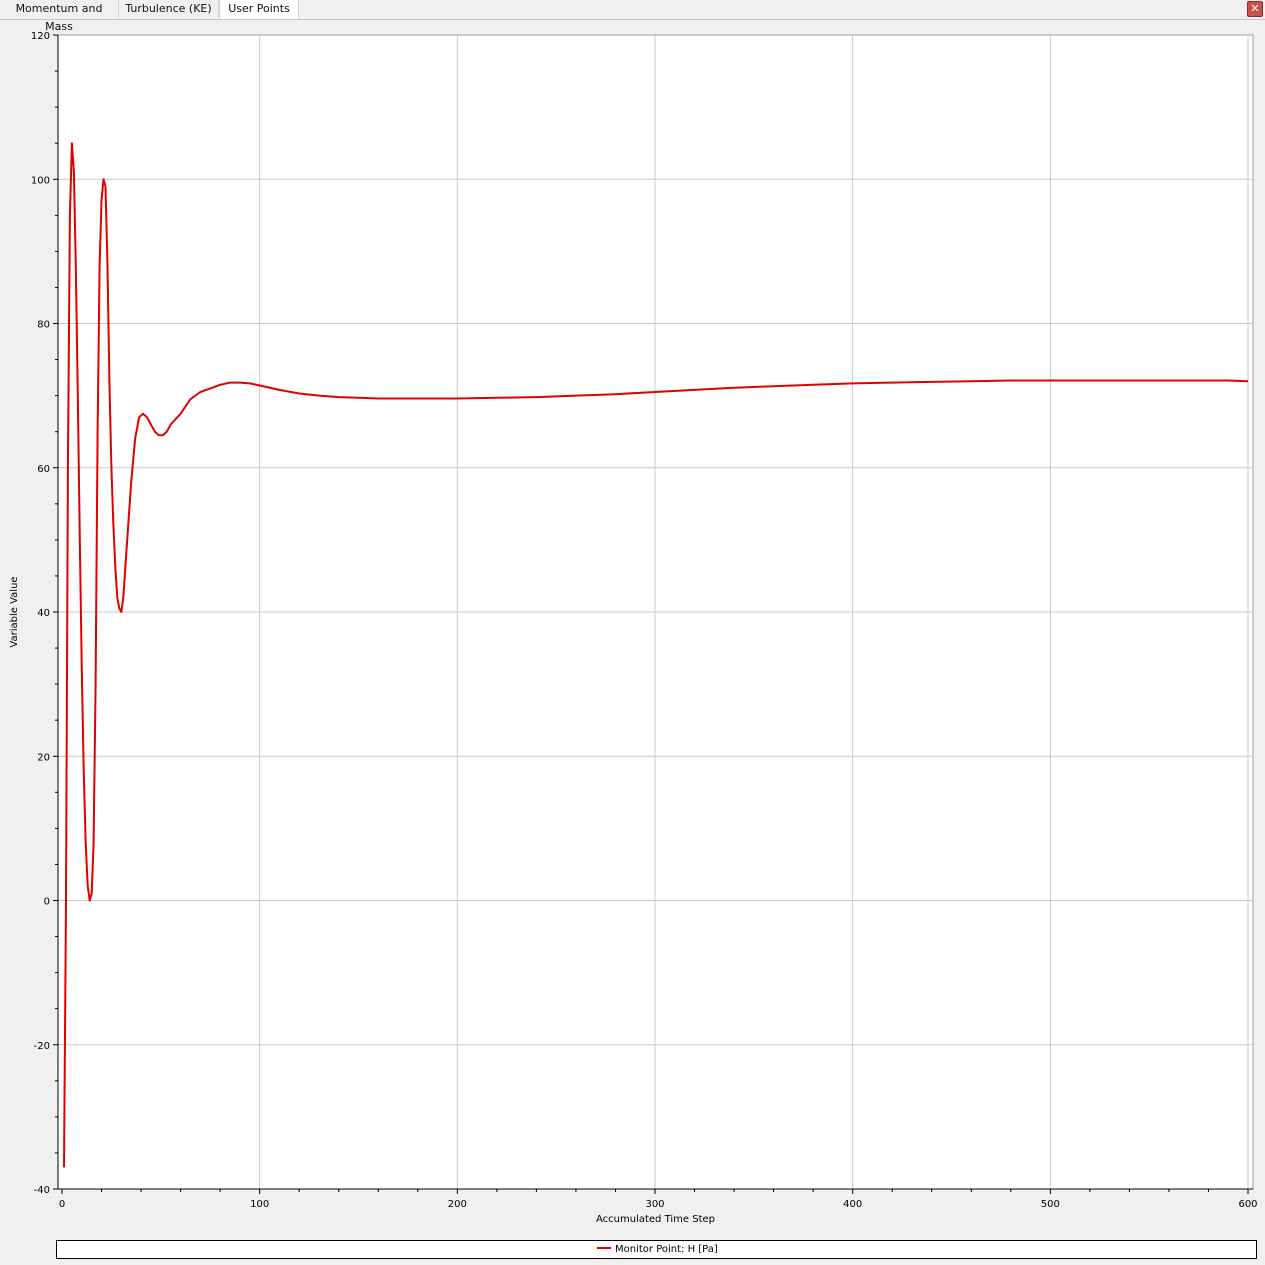  Describe the element at coordinates (666, 1249) in the screenshot. I see `legend-label: Monitor Point: H [Pa]` at that location.